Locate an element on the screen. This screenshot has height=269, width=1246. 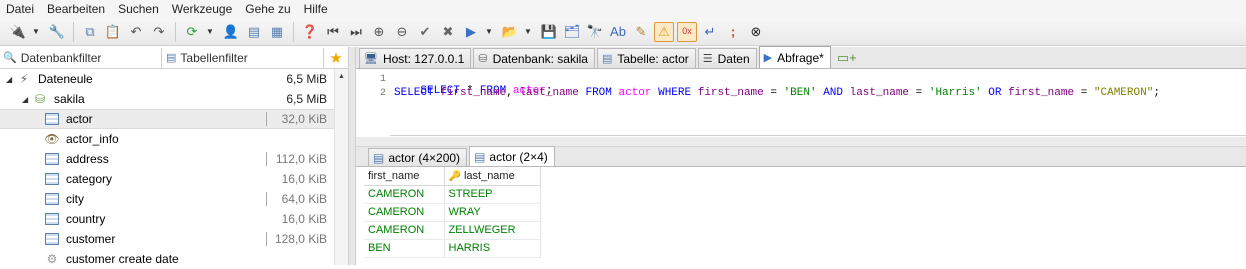
column-header: 🔑 last_name is located at coordinates (492, 176).